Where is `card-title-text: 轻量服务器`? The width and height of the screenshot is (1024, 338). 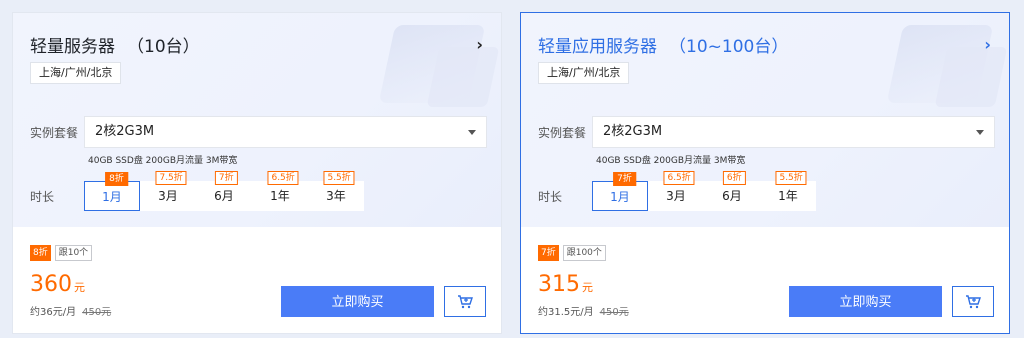
card-title-text: 轻量服务器 is located at coordinates (72, 47).